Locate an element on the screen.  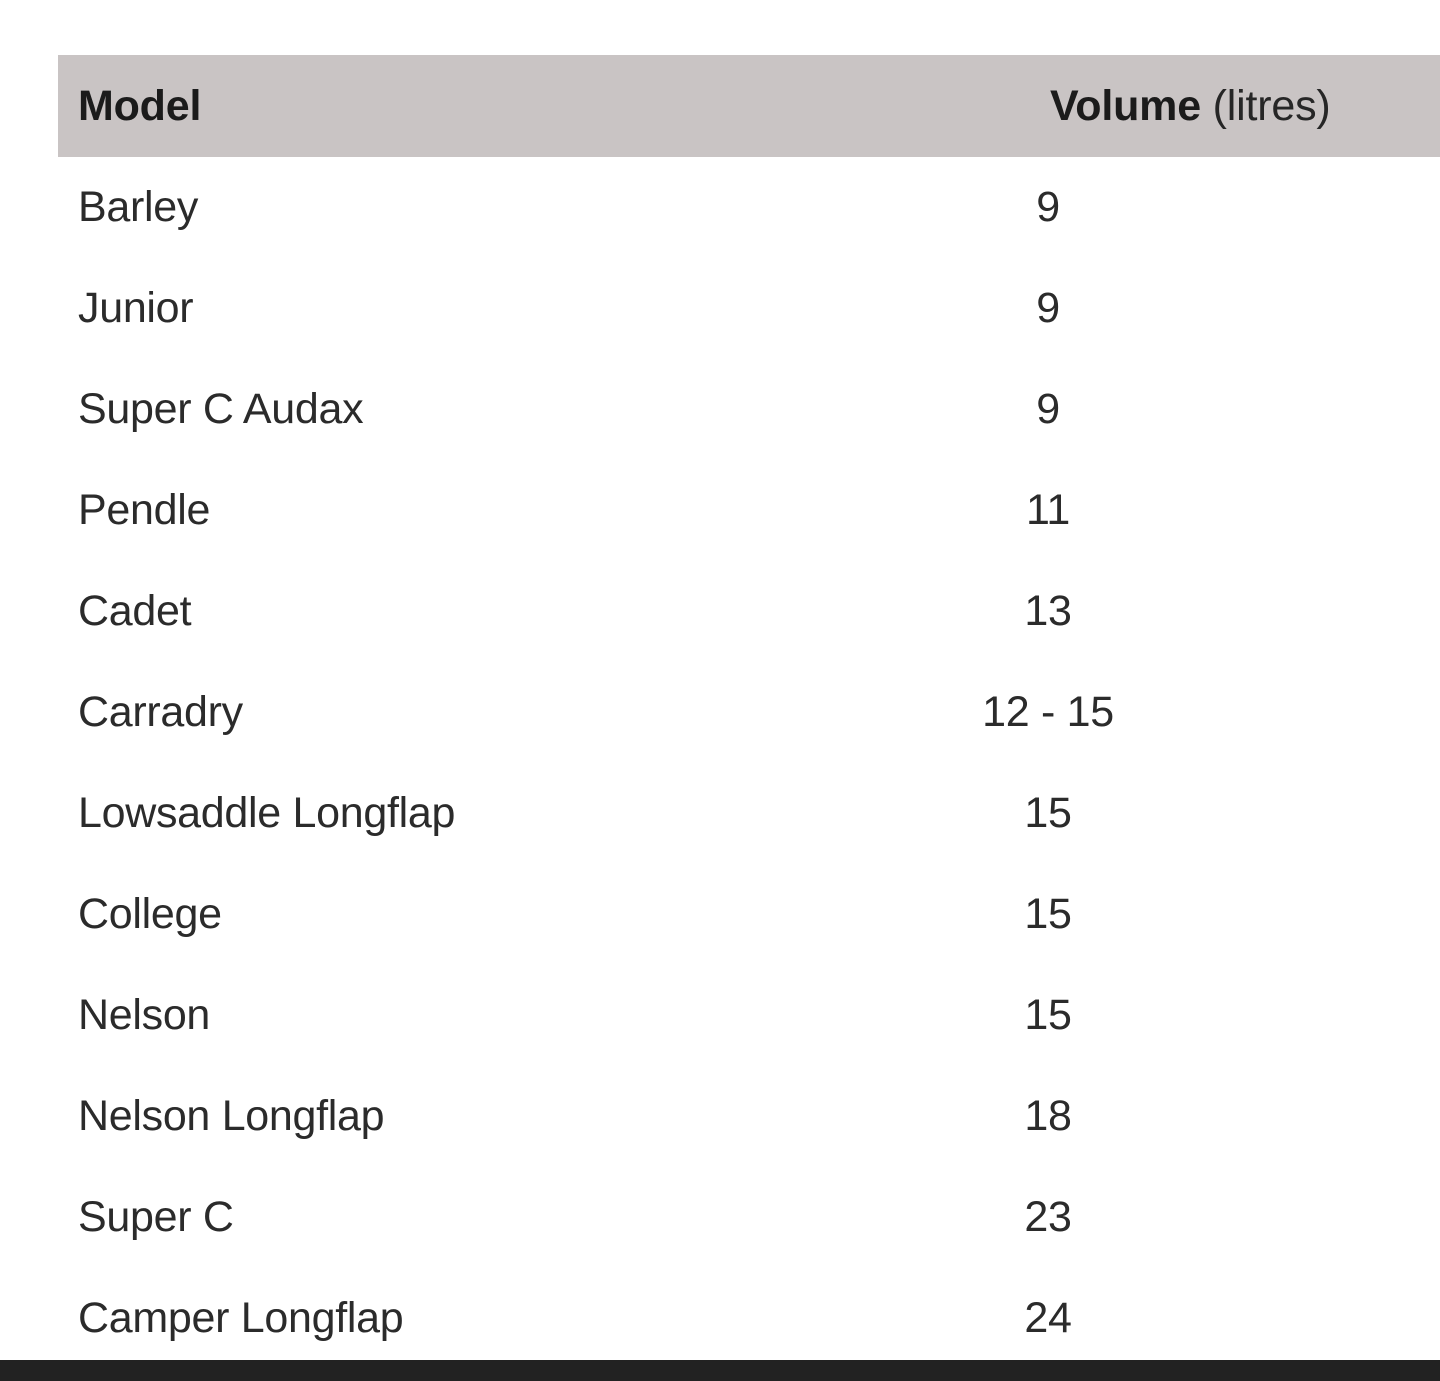
cell-model: College is located at coordinates (150, 914).